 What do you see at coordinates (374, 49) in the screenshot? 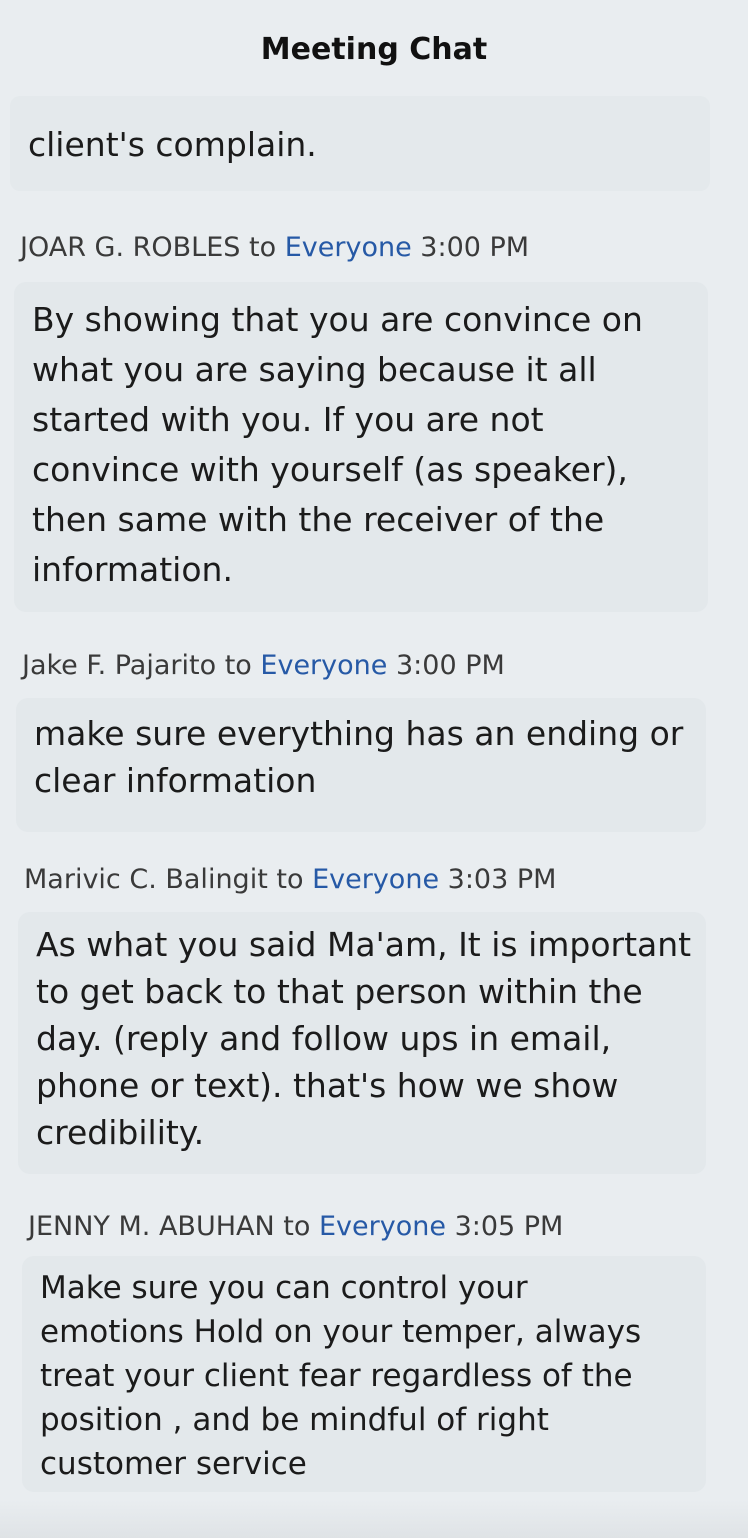
I see `page-title: Meeting Chat` at bounding box center [374, 49].